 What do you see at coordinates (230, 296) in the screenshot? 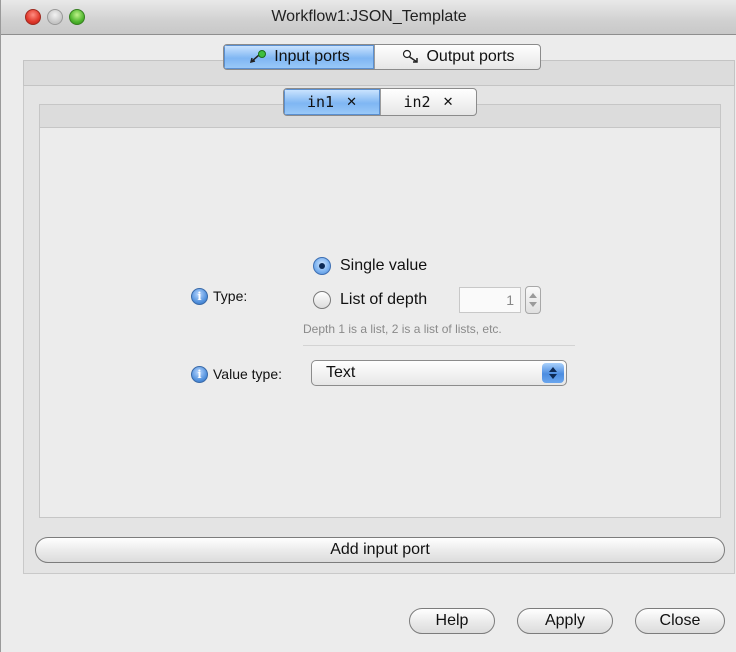
I see `type-label: Type:` at bounding box center [230, 296].